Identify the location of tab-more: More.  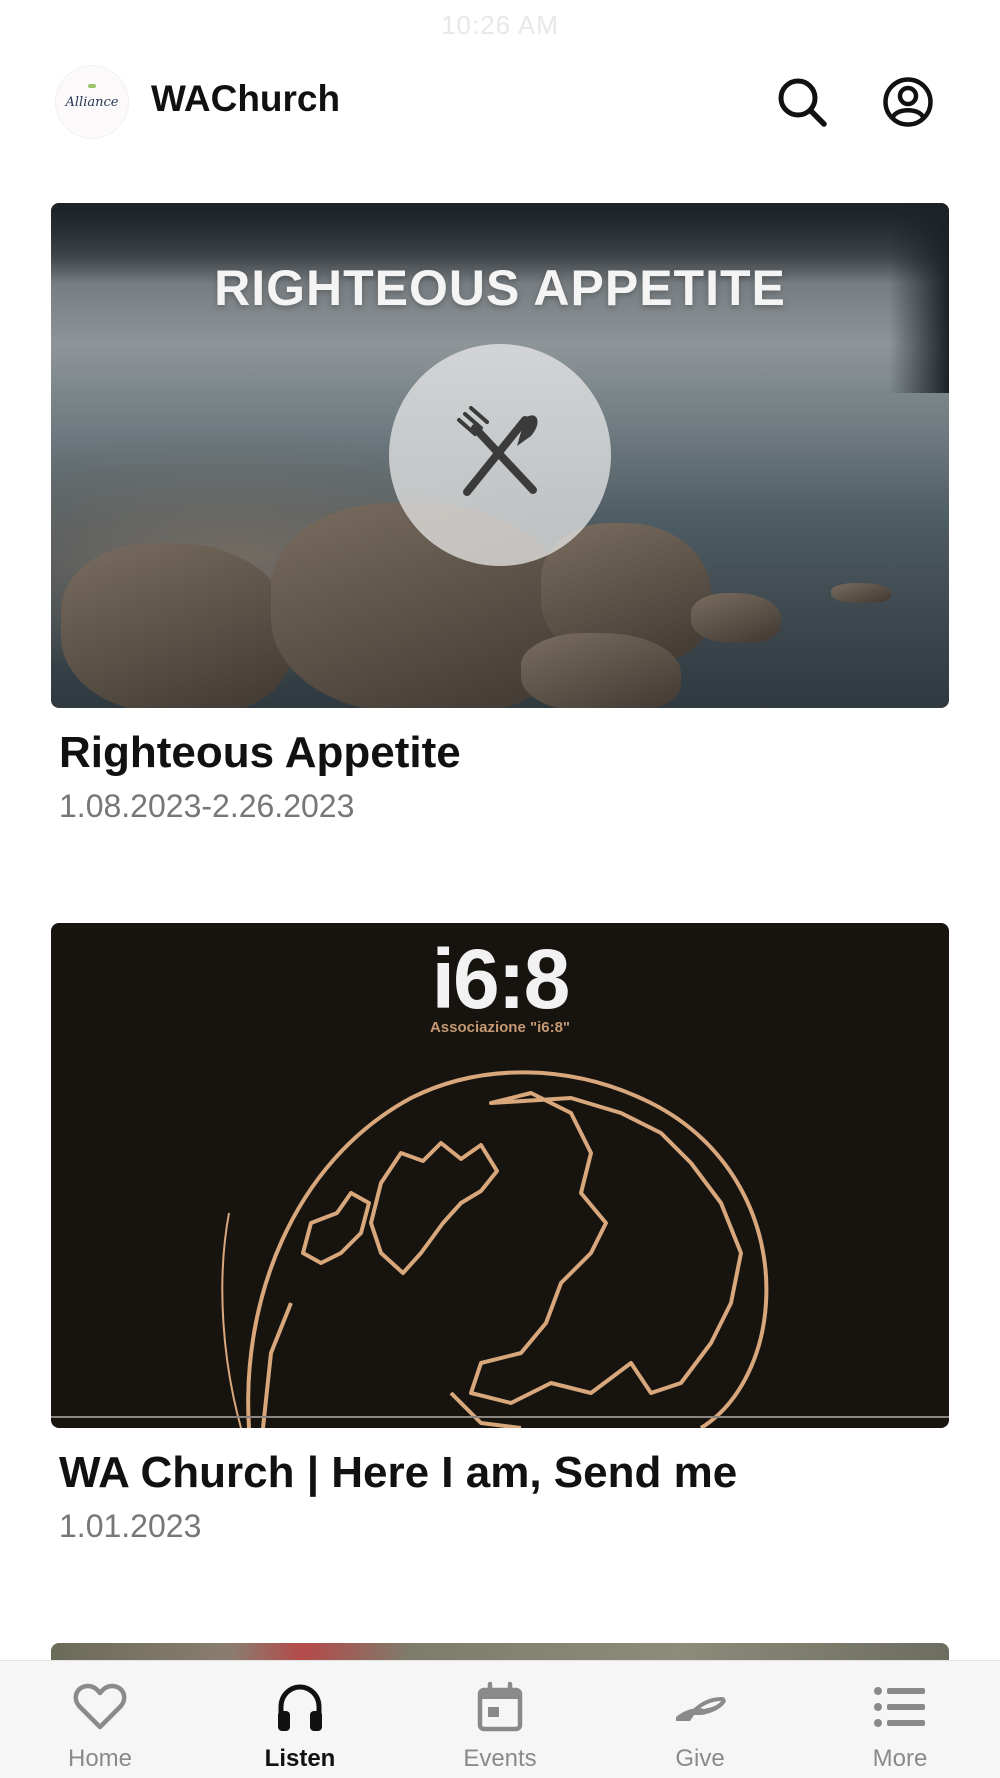
(900, 1719).